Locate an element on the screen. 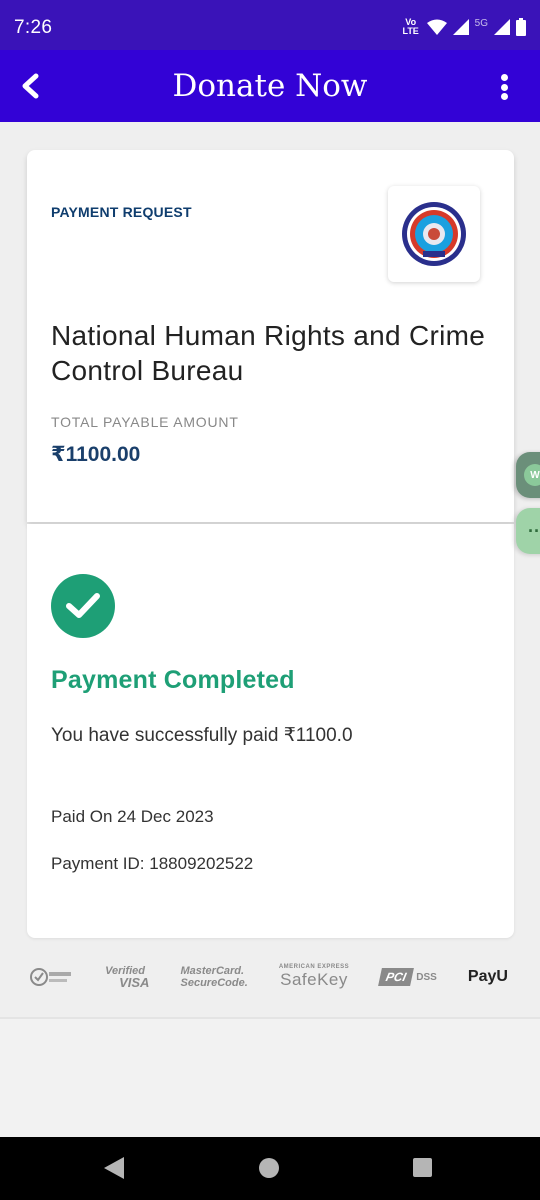  pci-dss-badge: PCI DSS is located at coordinates (407, 977).